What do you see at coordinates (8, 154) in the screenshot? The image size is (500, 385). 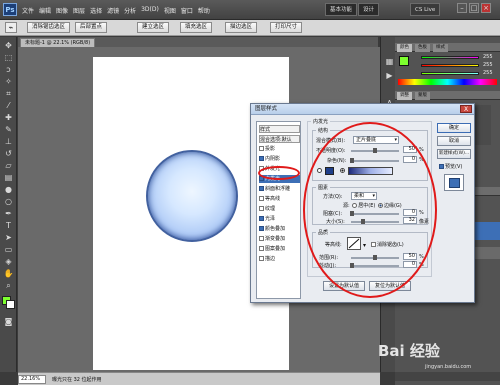 I see `history-brush-icon: ↺` at bounding box center [8, 154].